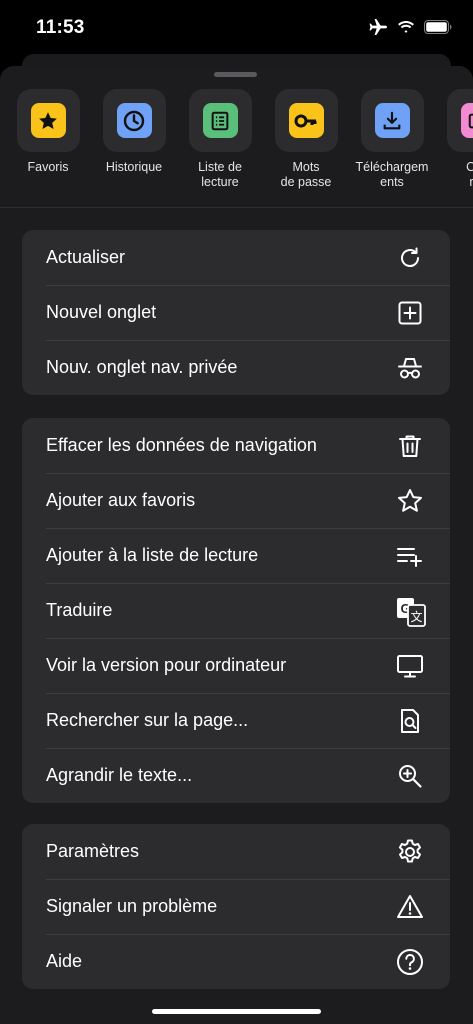  Describe the element at coordinates (235, 74) in the screenshot. I see `sheet-grabber` at that location.